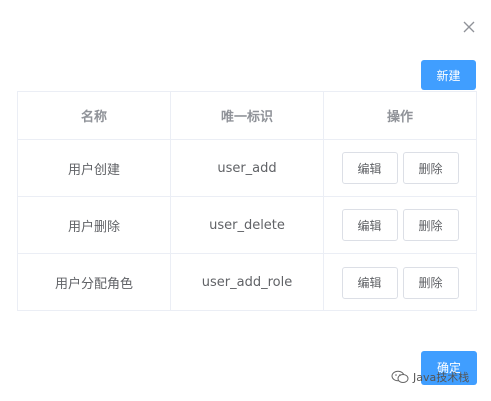 The image size is (491, 401). What do you see at coordinates (448, 75) in the screenshot?
I see `new-button: 新建` at bounding box center [448, 75].